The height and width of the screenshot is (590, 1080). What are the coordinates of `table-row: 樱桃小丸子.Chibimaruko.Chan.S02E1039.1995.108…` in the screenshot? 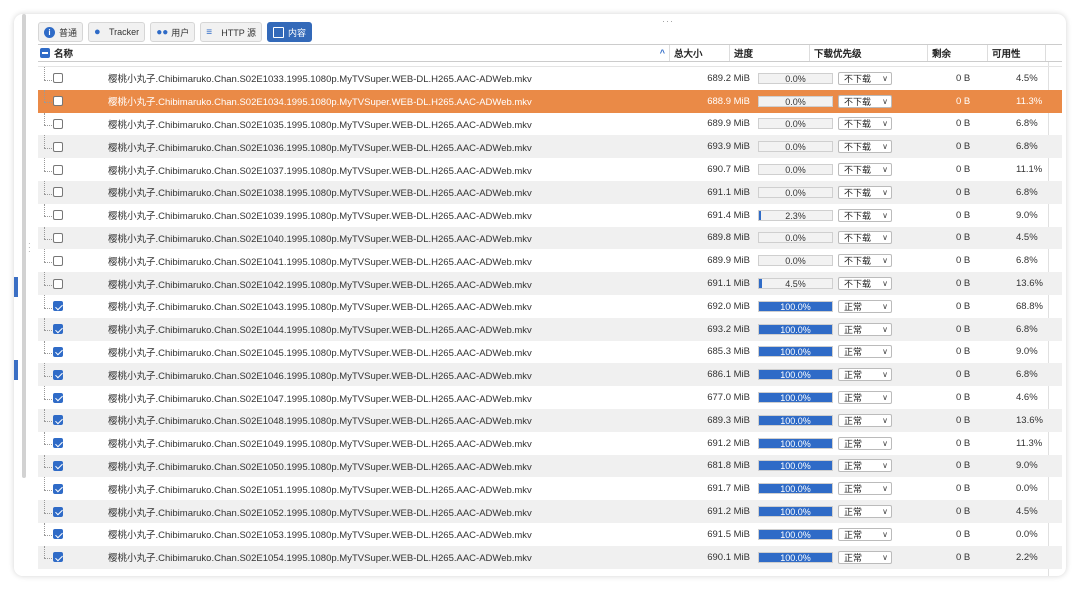 It's located at (550, 215).